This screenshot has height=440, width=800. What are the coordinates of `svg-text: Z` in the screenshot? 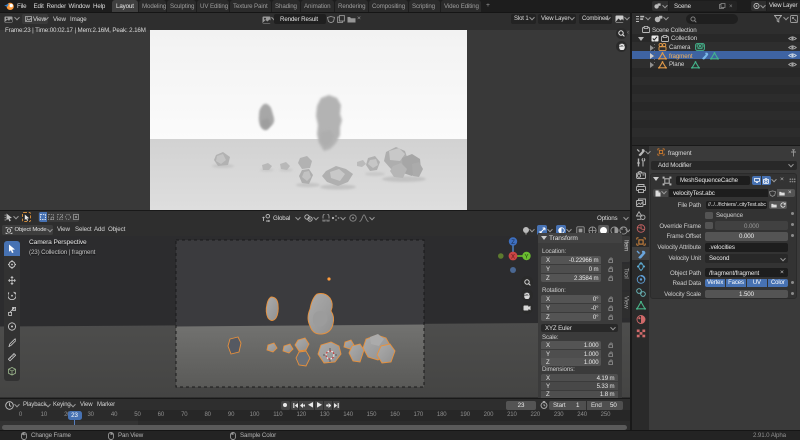 It's located at (513, 243).